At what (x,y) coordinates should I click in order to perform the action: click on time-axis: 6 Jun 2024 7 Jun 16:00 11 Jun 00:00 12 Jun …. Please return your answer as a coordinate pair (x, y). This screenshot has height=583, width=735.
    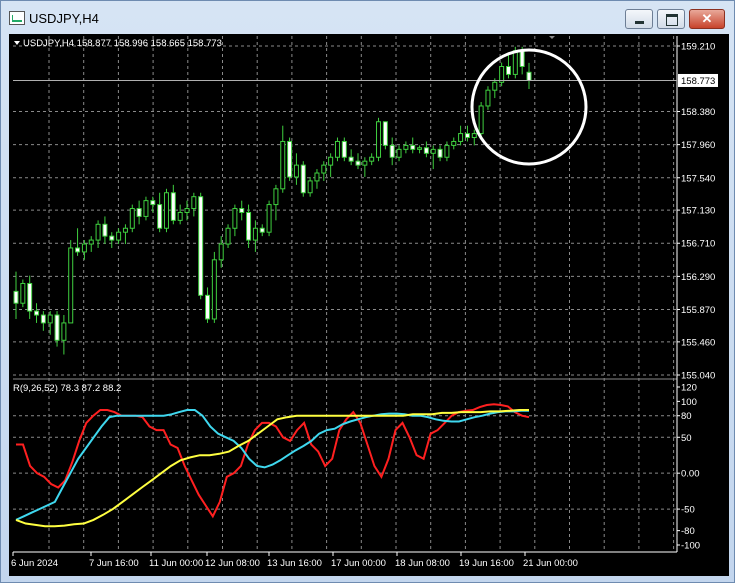
    Looking at the image, I should click on (294, 560).